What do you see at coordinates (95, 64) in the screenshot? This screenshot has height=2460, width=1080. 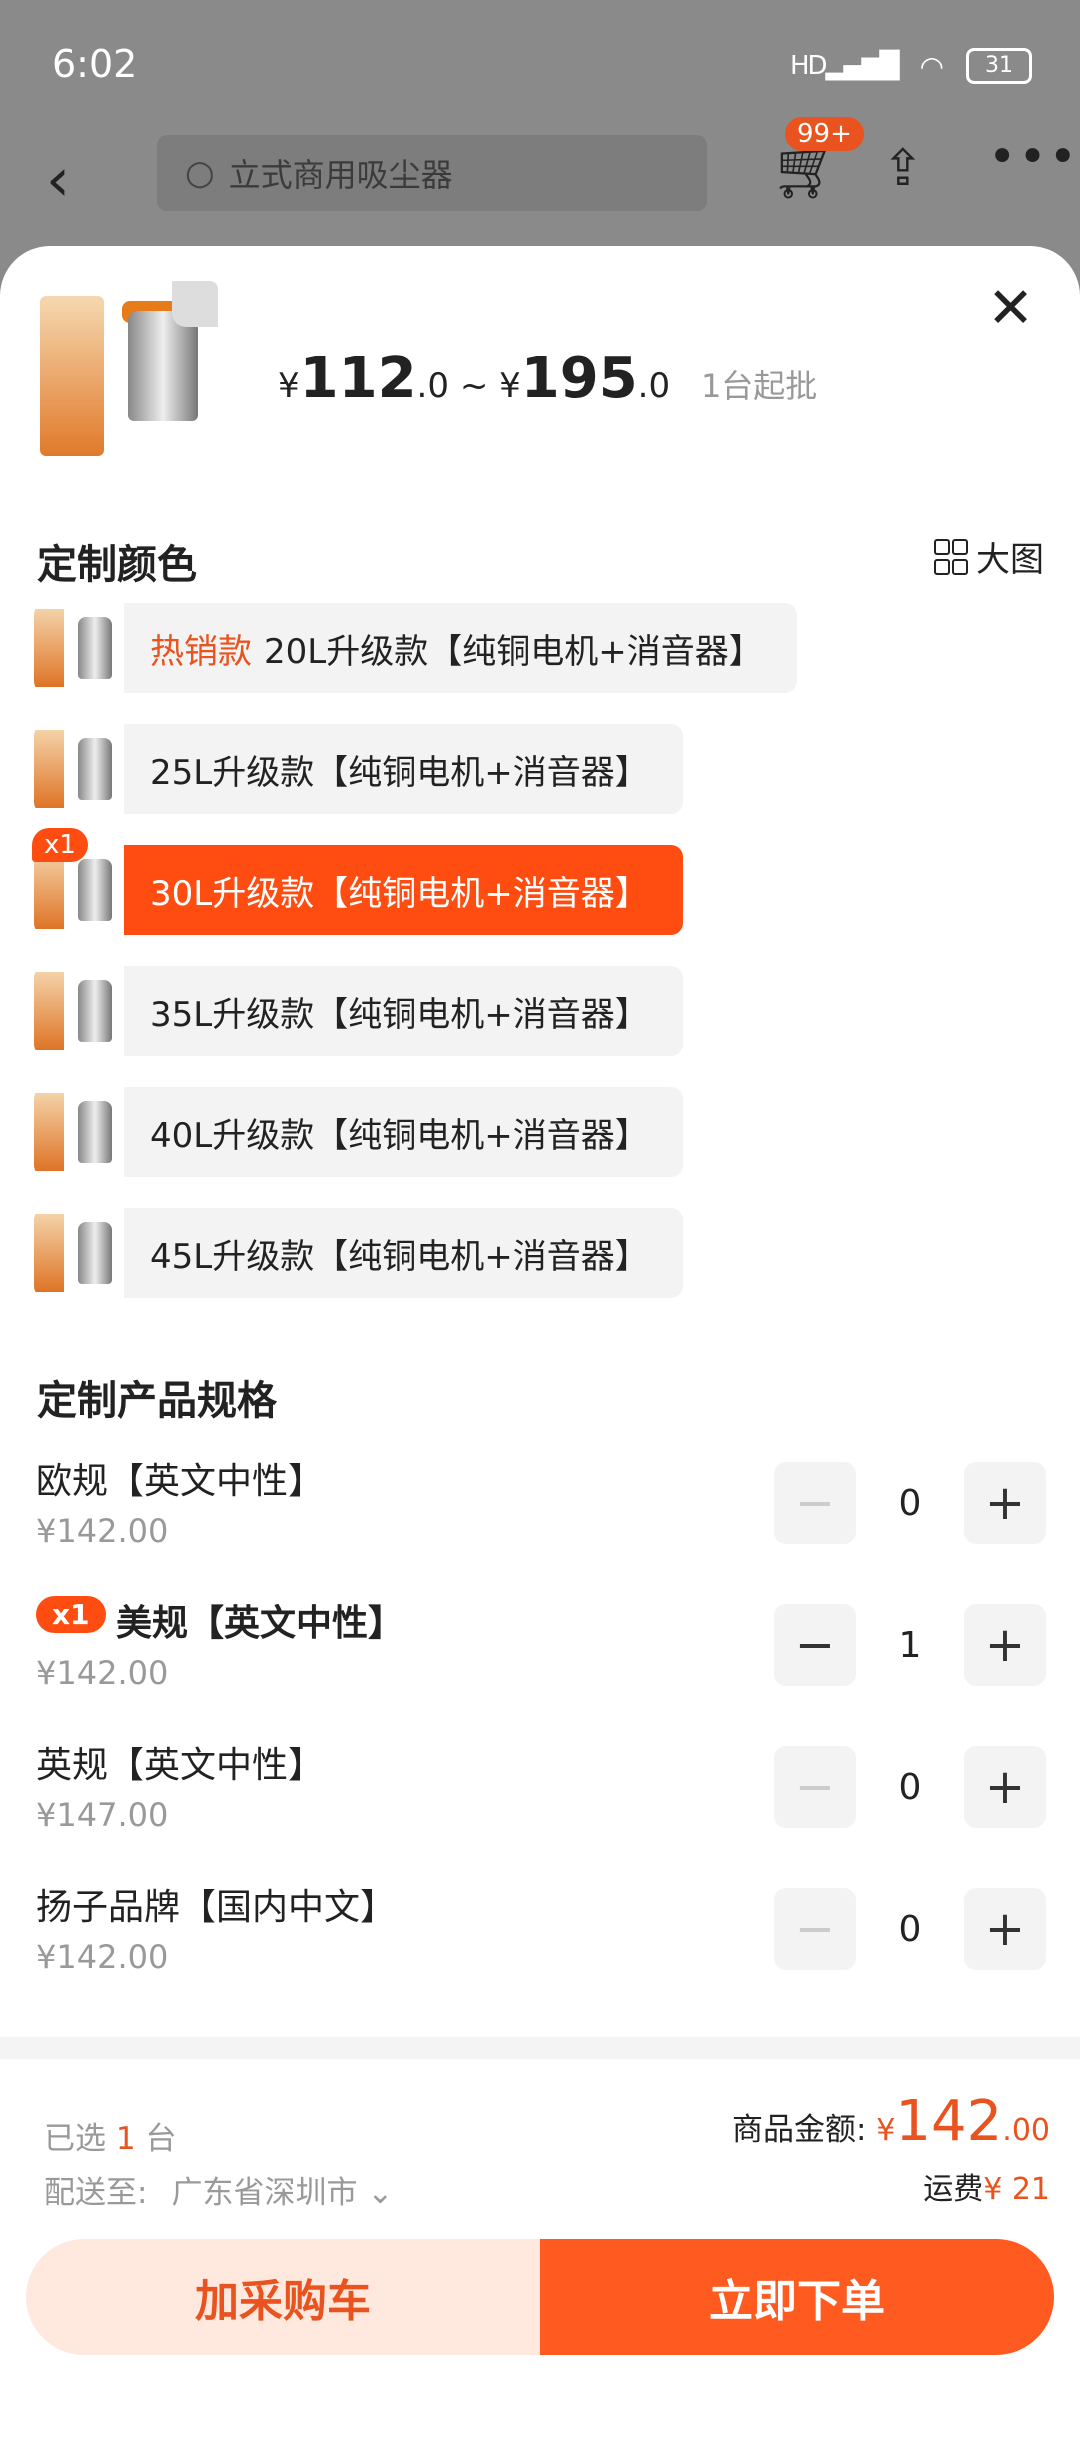 I see `clock: 6:02` at bounding box center [95, 64].